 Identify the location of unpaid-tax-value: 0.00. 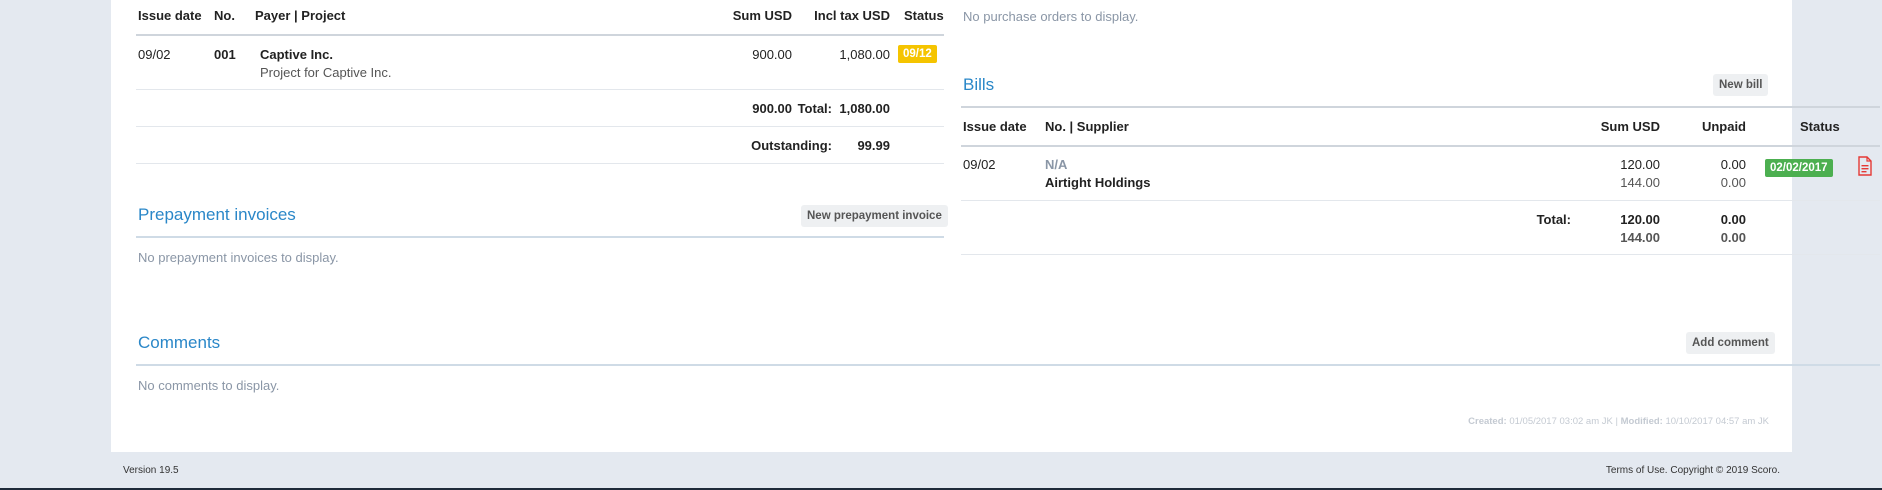
(1733, 182).